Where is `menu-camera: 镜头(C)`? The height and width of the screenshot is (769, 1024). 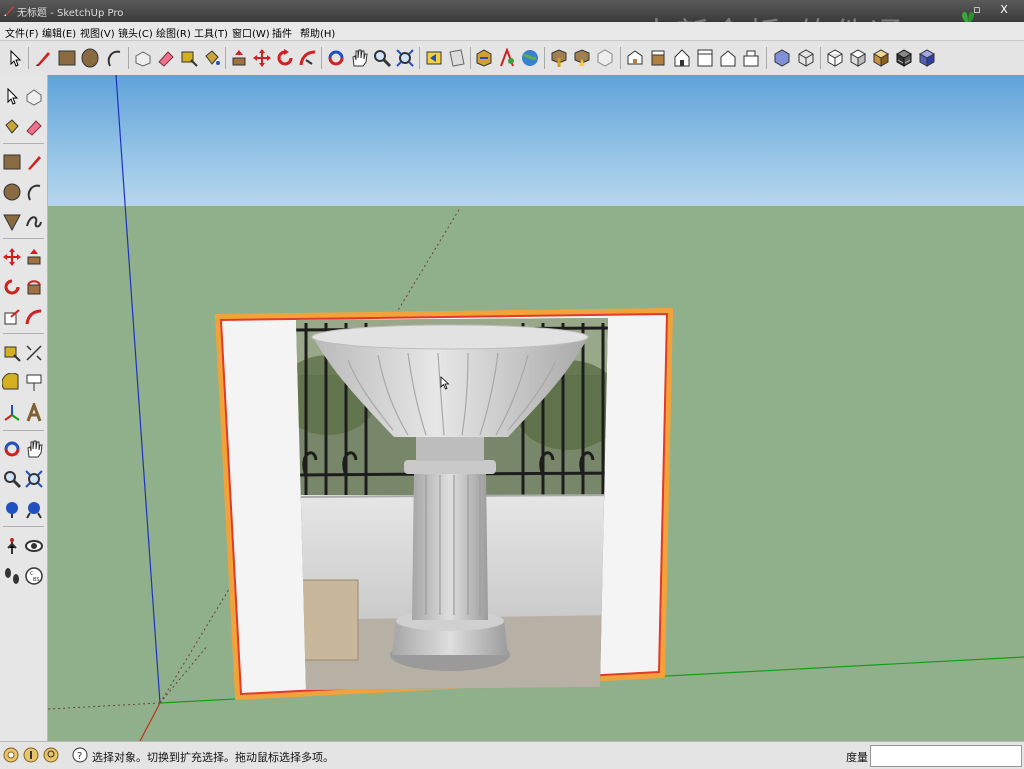
menu-camera: 镜头(C) is located at coordinates (135, 32).